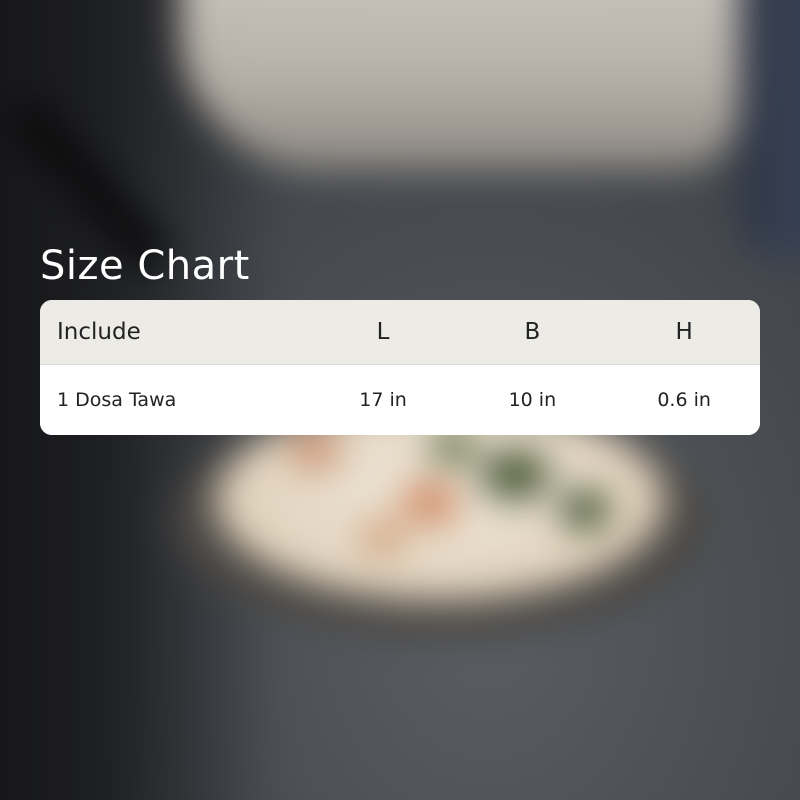 The width and height of the screenshot is (800, 800). Describe the element at coordinates (383, 332) in the screenshot. I see `header-length: L` at that location.